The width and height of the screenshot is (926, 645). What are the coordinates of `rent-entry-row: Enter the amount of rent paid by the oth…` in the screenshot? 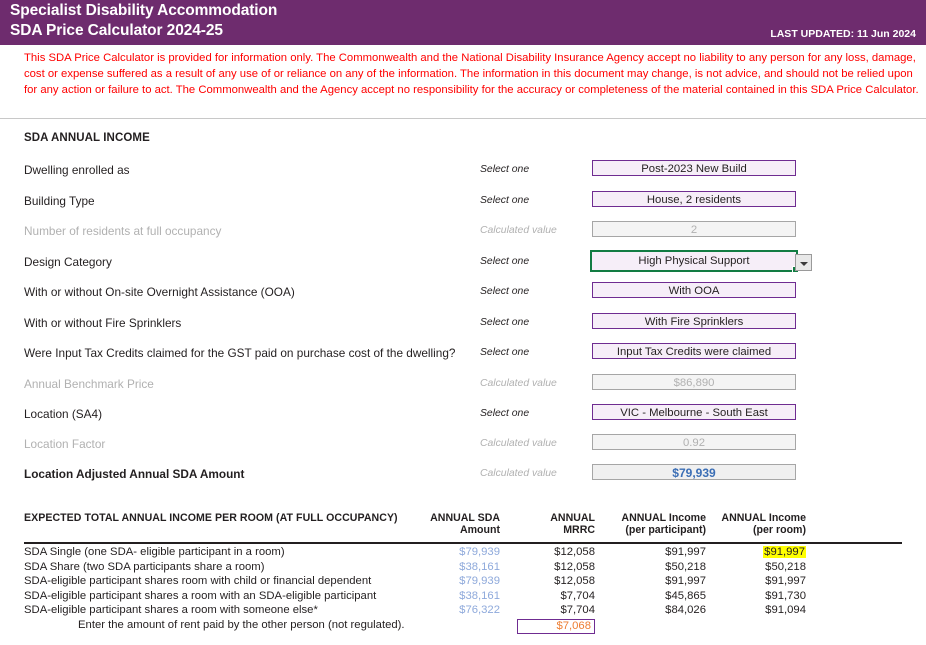 It's located at (463, 626).